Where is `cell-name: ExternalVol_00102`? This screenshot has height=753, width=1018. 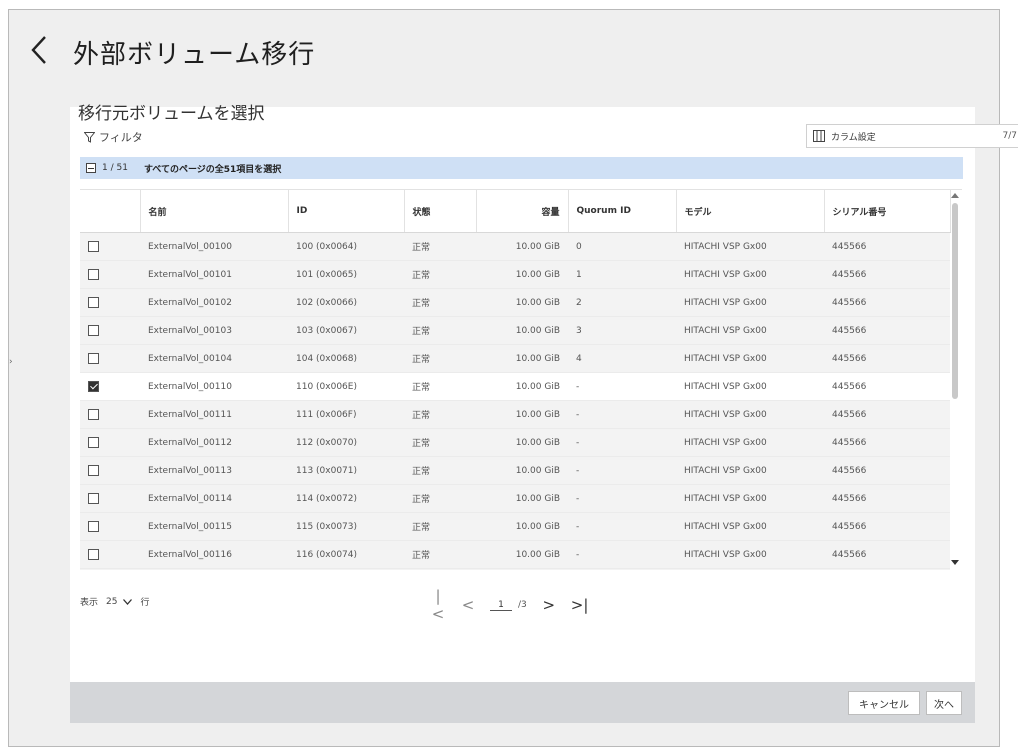
cell-name: ExternalVol_00102 is located at coordinates (214, 302).